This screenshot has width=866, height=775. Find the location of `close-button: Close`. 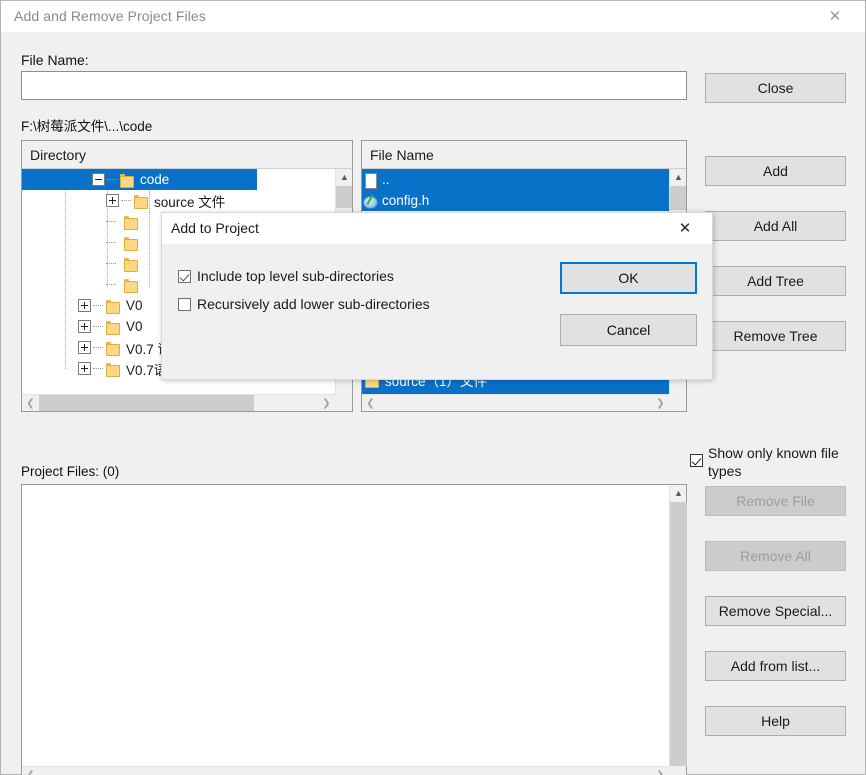

close-button: Close is located at coordinates (775, 88).